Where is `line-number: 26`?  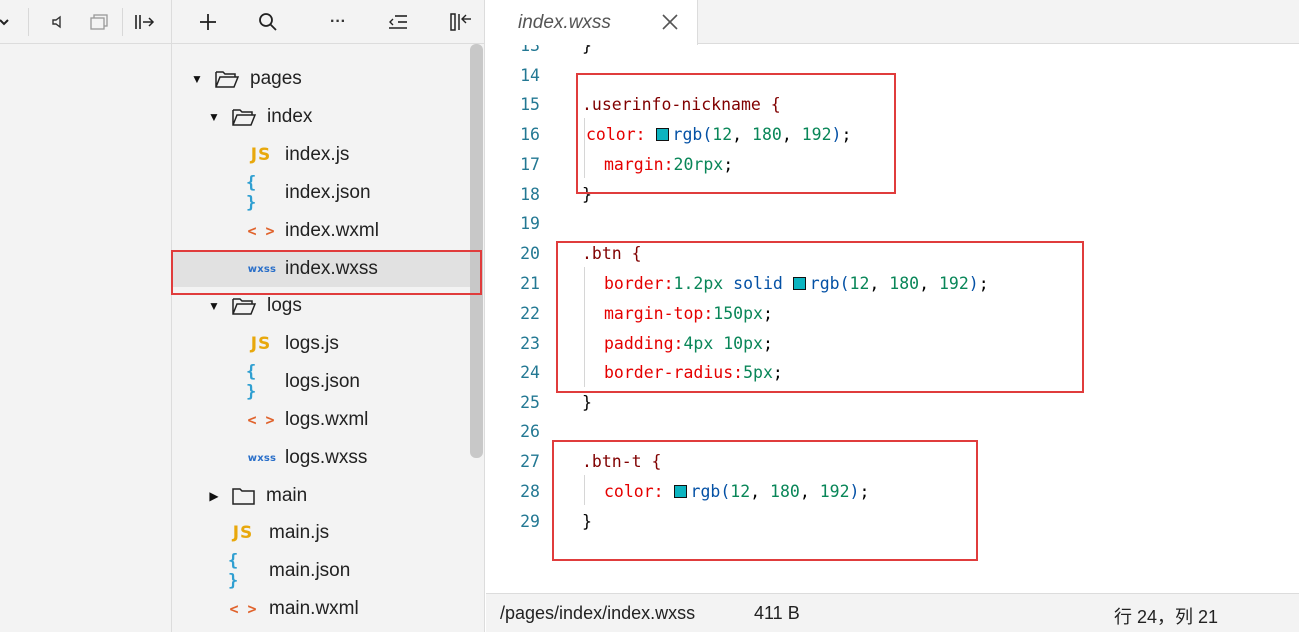 line-number: 26 is located at coordinates (530, 431).